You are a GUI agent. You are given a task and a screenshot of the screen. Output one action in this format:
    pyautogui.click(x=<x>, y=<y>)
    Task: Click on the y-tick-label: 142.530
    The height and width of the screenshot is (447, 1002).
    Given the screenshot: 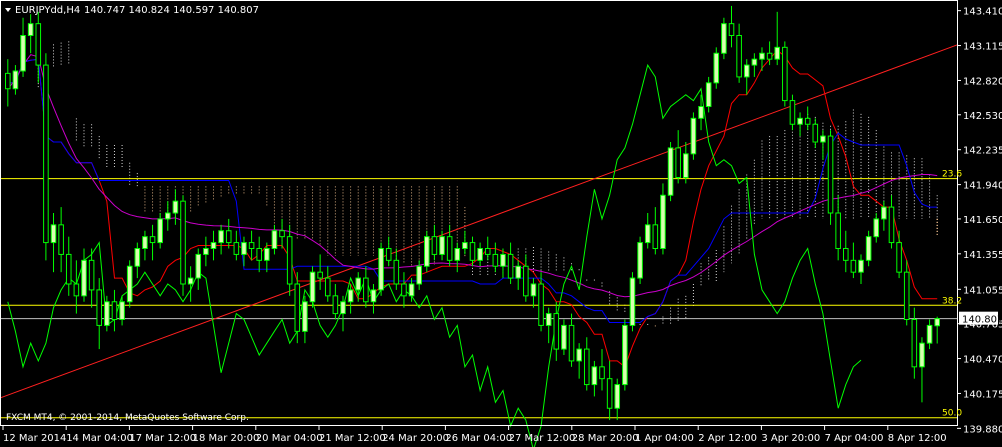 What is the action you would take?
    pyautogui.click(x=982, y=116)
    